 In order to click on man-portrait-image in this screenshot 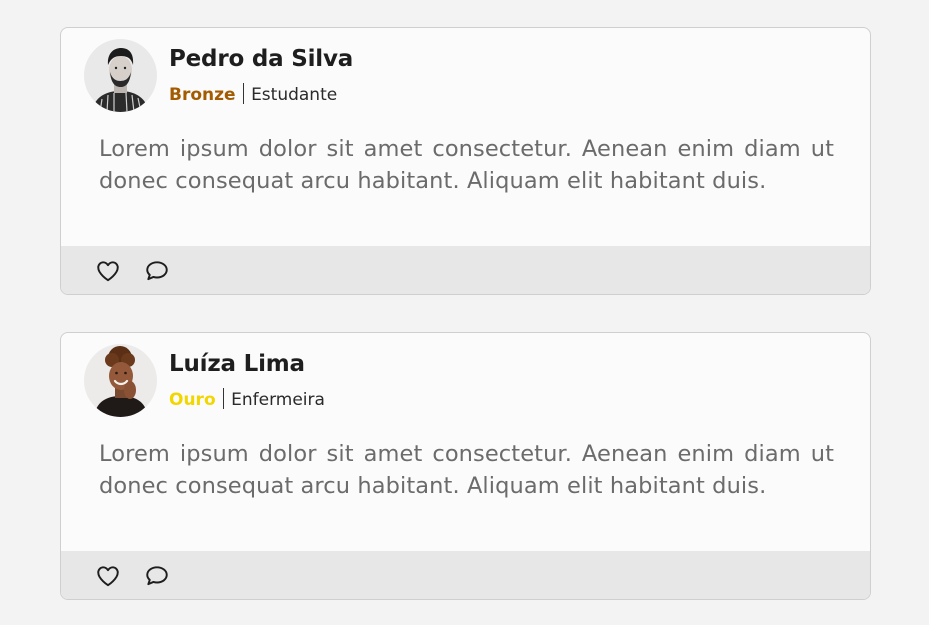, I will do `click(120, 75)`.